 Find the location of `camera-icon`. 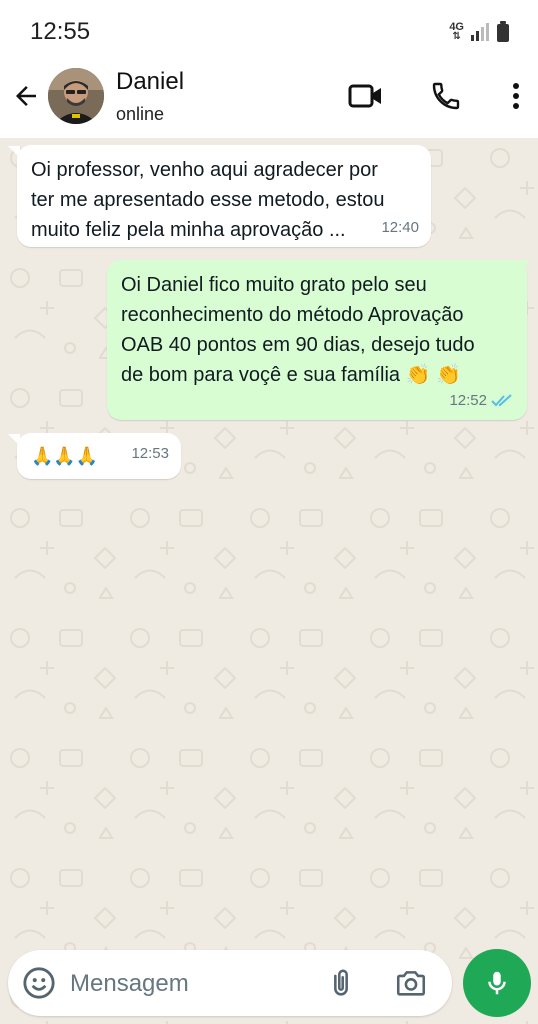

camera-icon is located at coordinates (411, 983).